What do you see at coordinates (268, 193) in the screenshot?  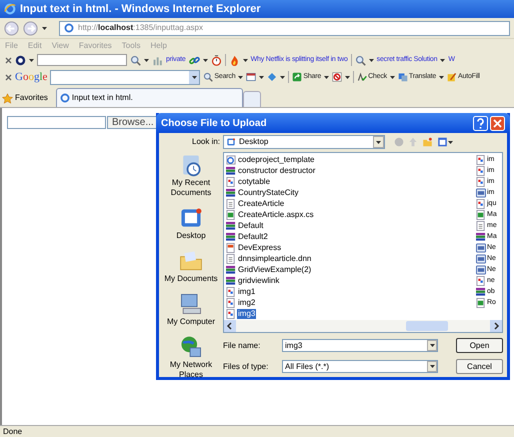 I see `file-list-item: CountryStateCity` at bounding box center [268, 193].